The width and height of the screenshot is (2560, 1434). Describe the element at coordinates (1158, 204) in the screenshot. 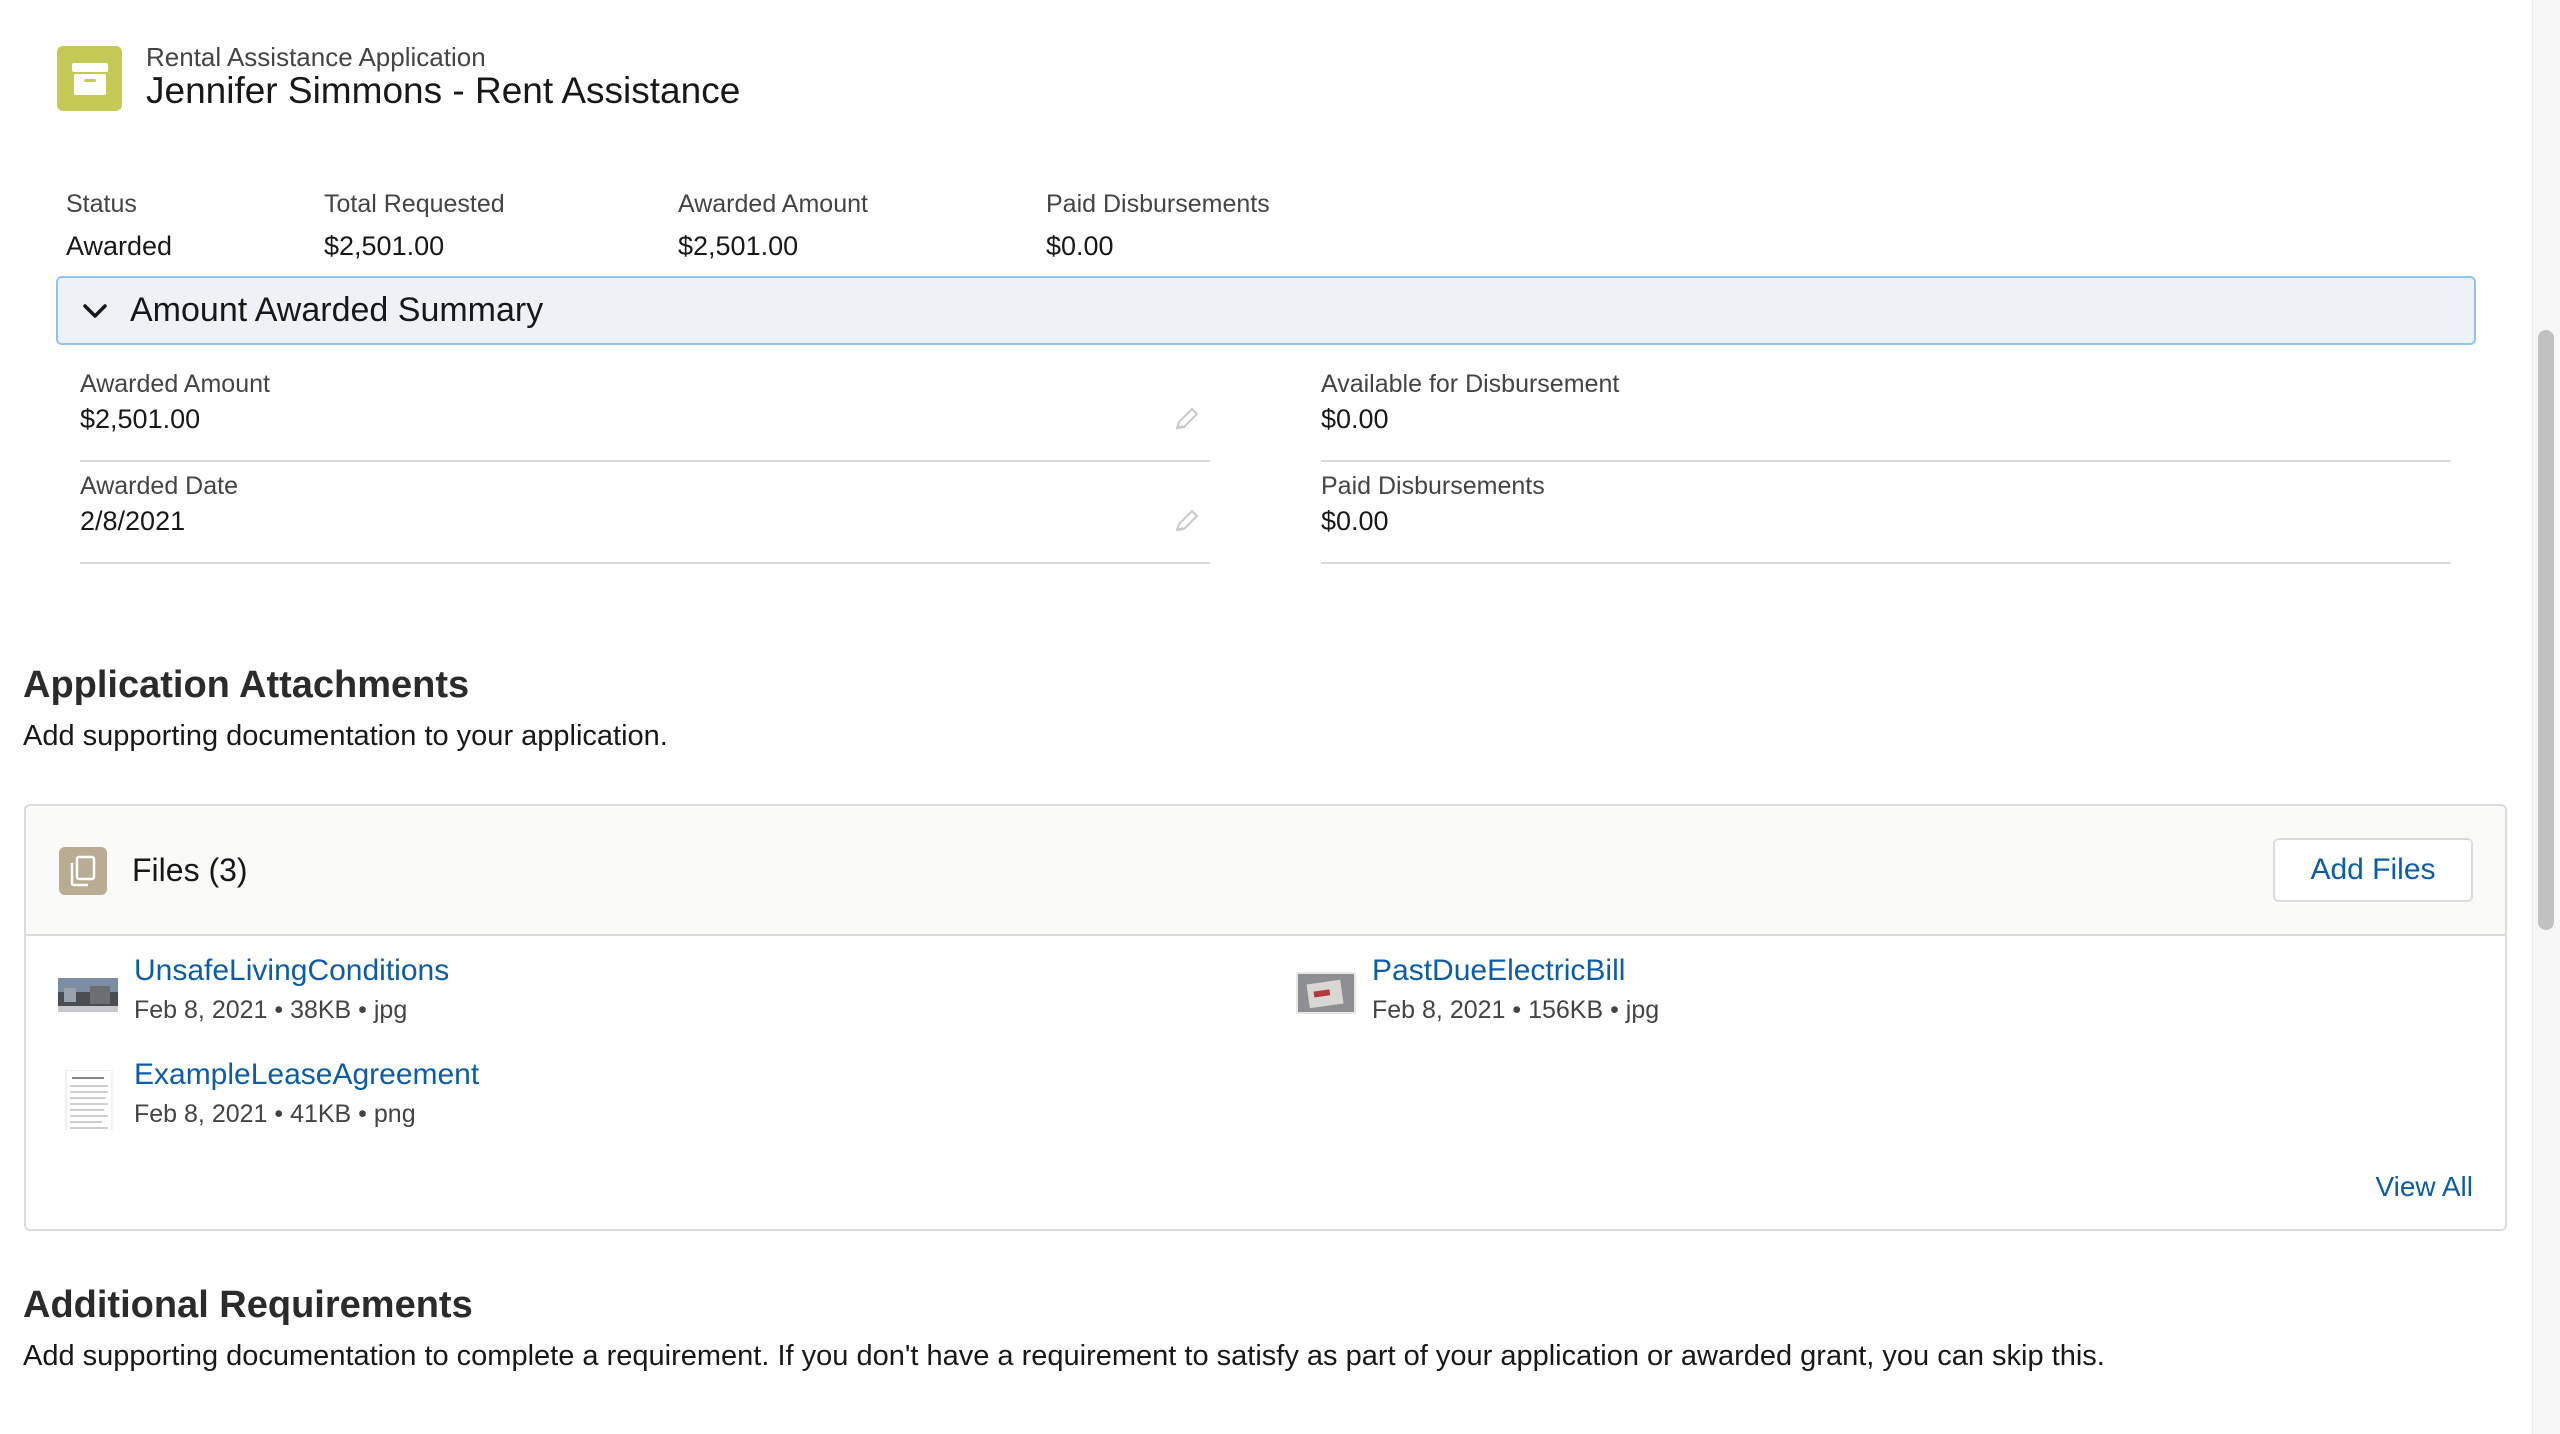

I see `highlight-label: Paid Disbursements` at that location.